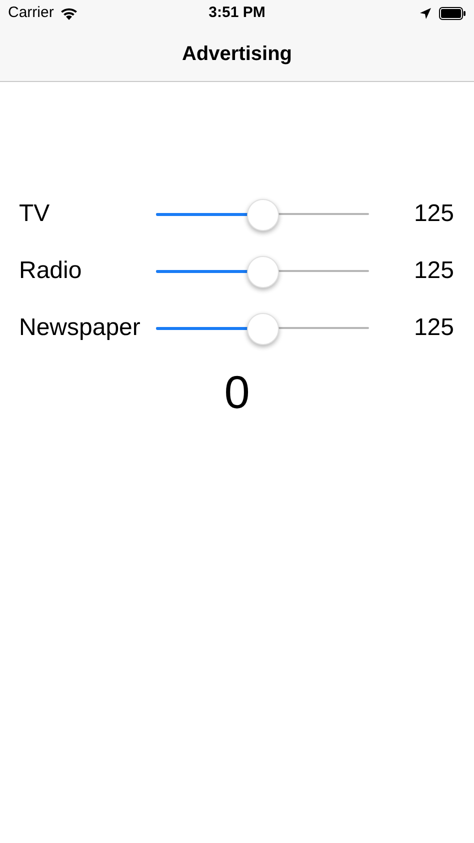  What do you see at coordinates (452, 13) in the screenshot?
I see `battery-icon` at bounding box center [452, 13].